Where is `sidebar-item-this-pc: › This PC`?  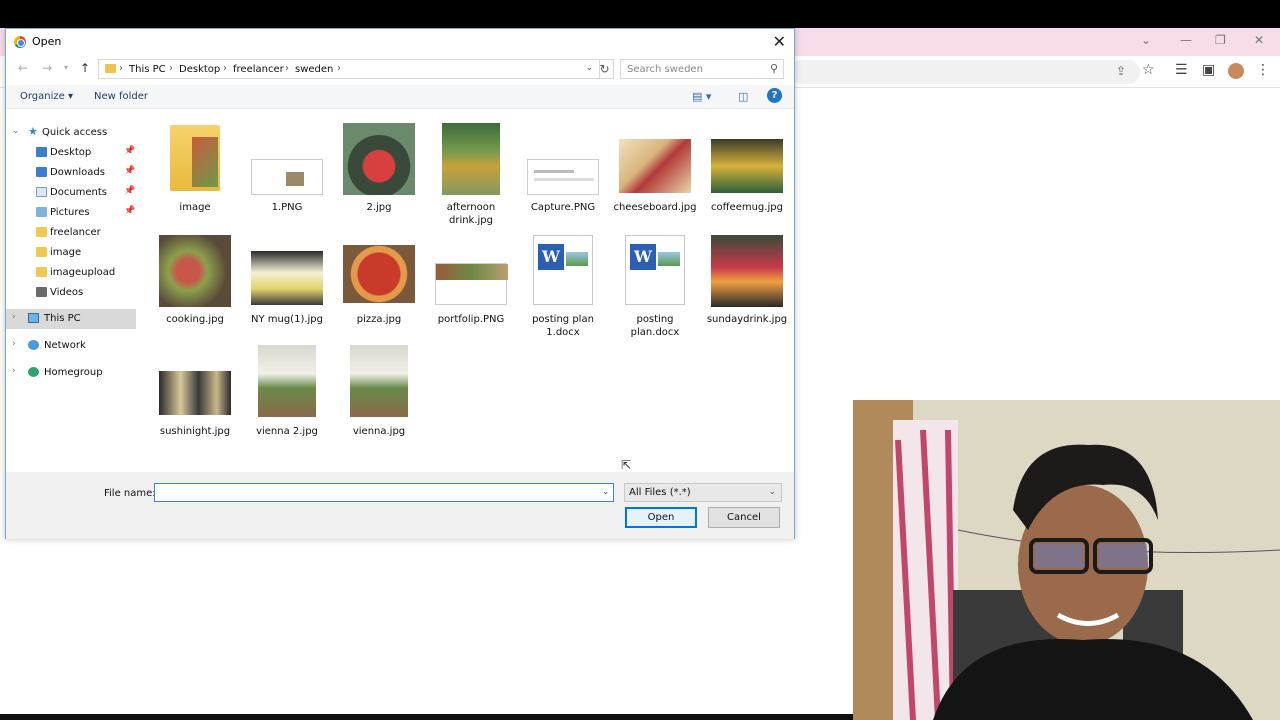 sidebar-item-this-pc: › This PC is located at coordinates (71, 319).